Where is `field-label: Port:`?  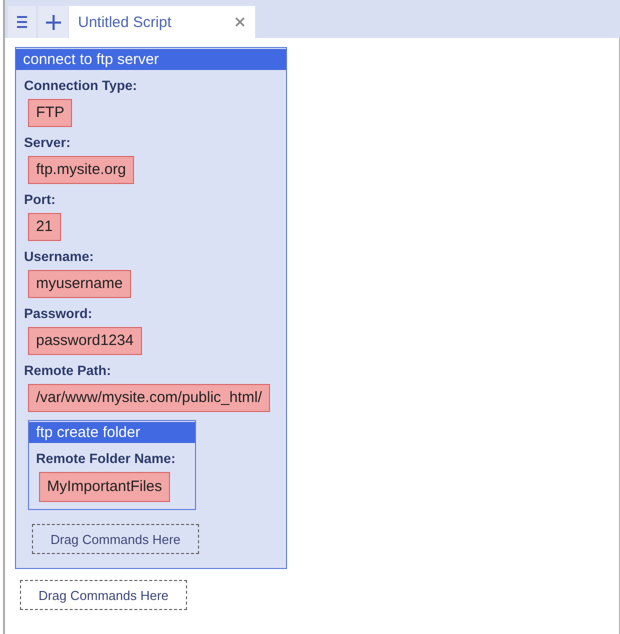 field-label: Port: is located at coordinates (40, 200).